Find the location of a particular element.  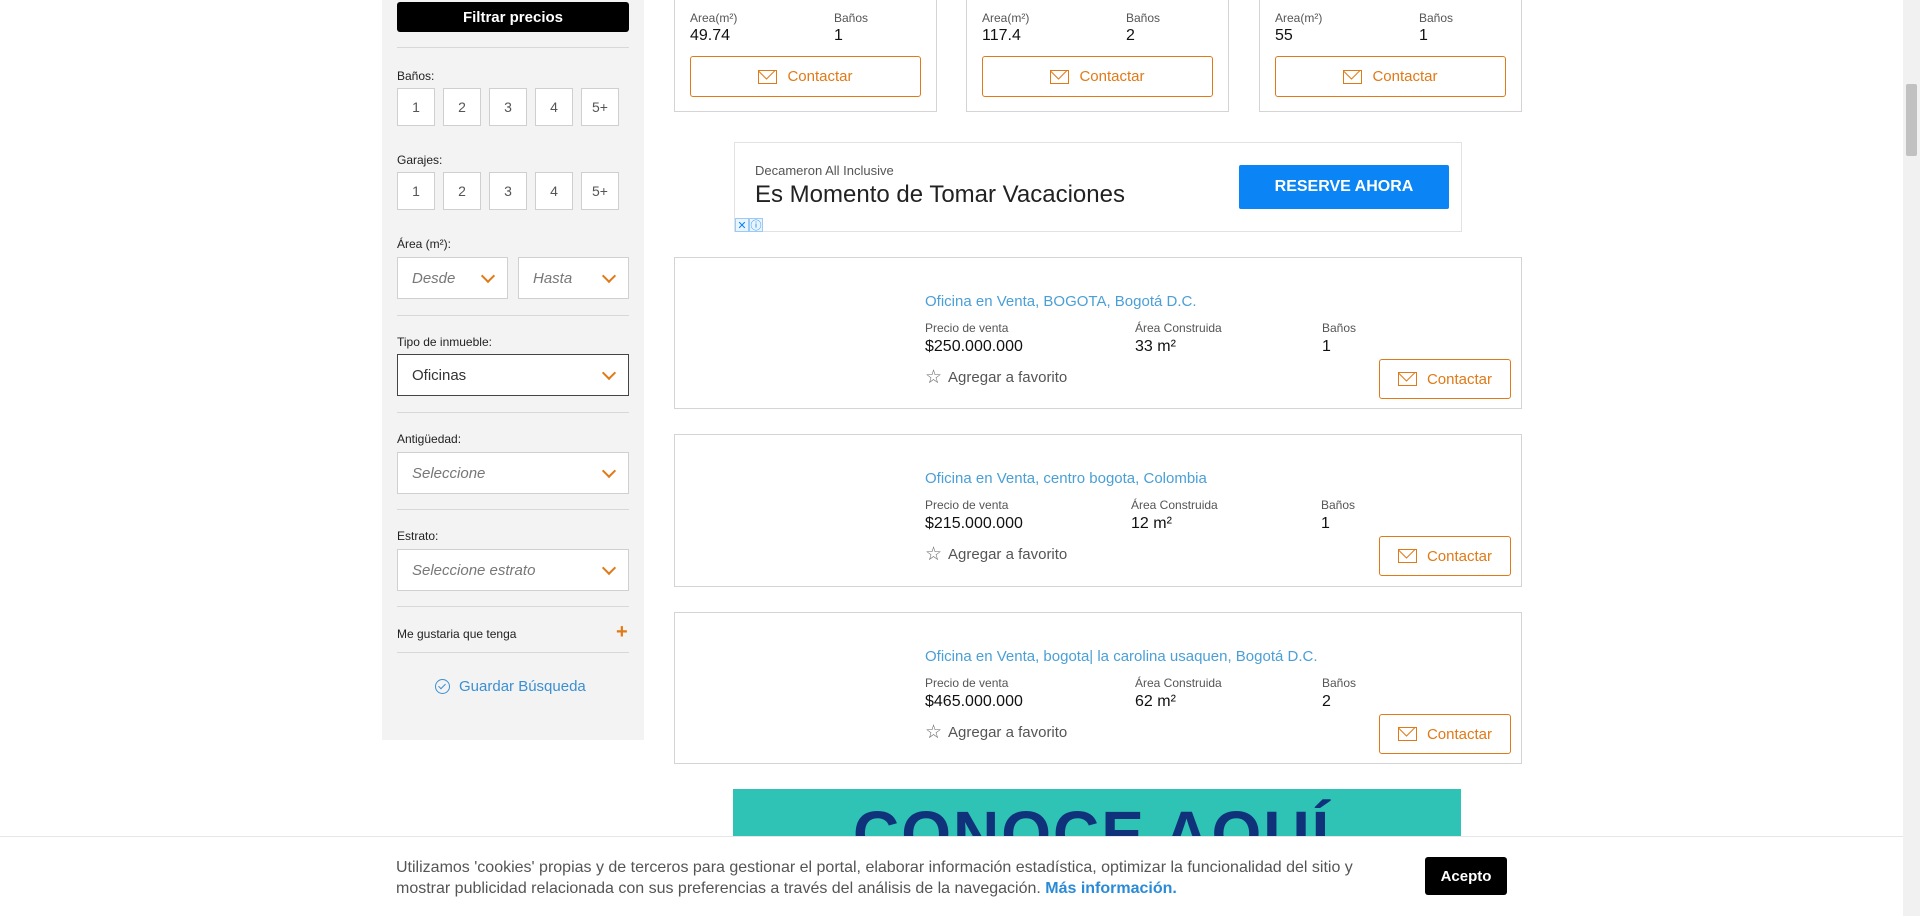

property-card: Area(m²) 55 Baños 1 Contactar is located at coordinates (1390, 56).